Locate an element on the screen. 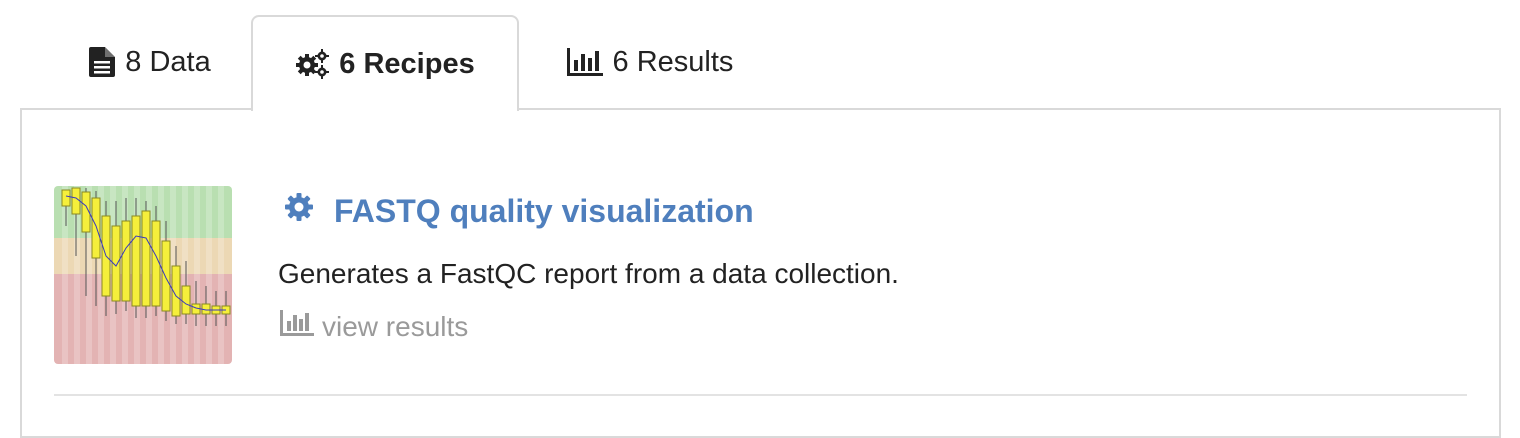 The height and width of the screenshot is (438, 1520). file-text-icon is located at coordinates (102, 62).